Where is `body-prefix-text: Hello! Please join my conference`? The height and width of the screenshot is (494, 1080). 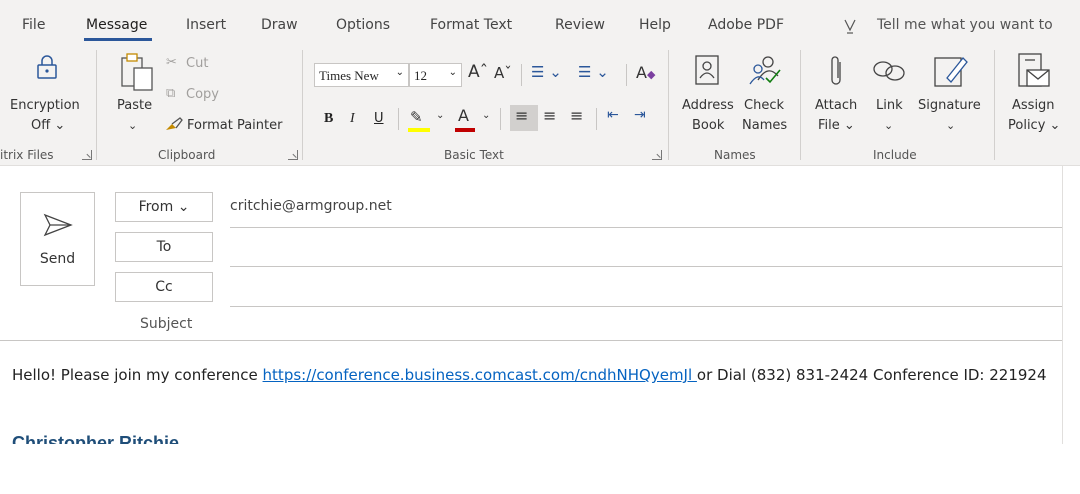
body-prefix-text: Hello! Please join my conference is located at coordinates (137, 375).